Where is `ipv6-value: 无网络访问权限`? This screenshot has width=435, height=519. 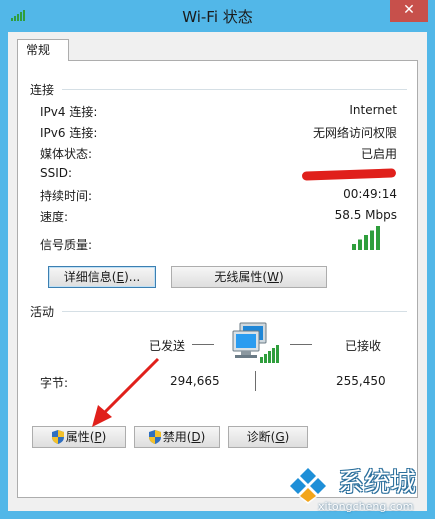 ipv6-value: 无网络访问权限 is located at coordinates (354, 133).